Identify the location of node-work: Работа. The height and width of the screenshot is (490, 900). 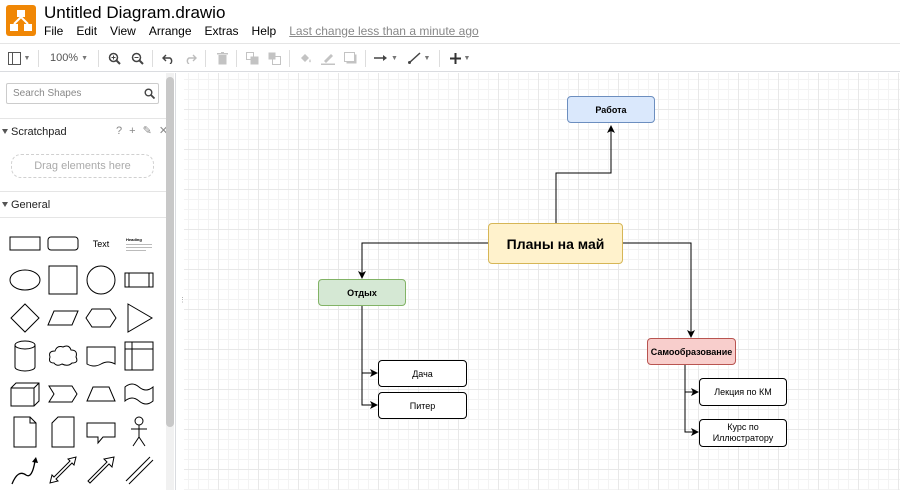
(611, 109).